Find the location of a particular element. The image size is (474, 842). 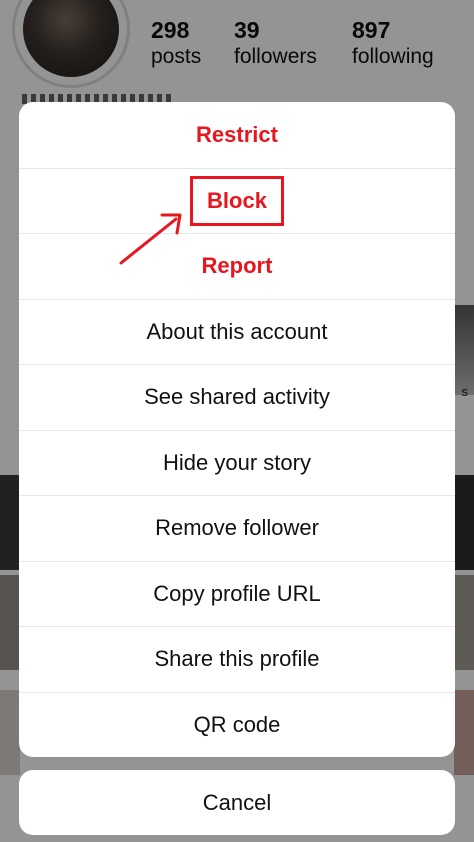

about-account-button: About this account is located at coordinates (237, 331).